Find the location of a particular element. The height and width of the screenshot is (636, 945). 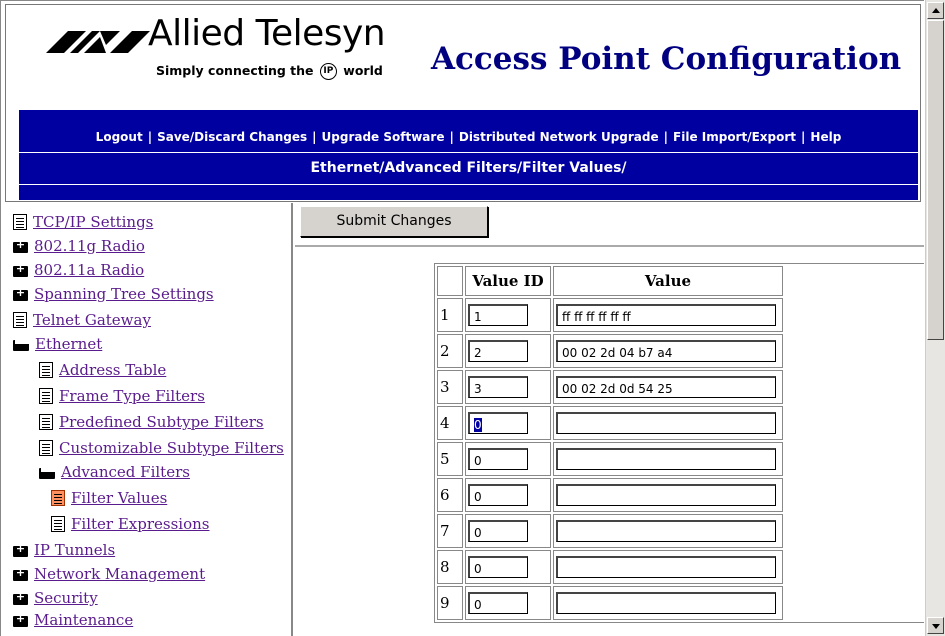

sidebar-item-network-management: Network Management is located at coordinates (109, 574).